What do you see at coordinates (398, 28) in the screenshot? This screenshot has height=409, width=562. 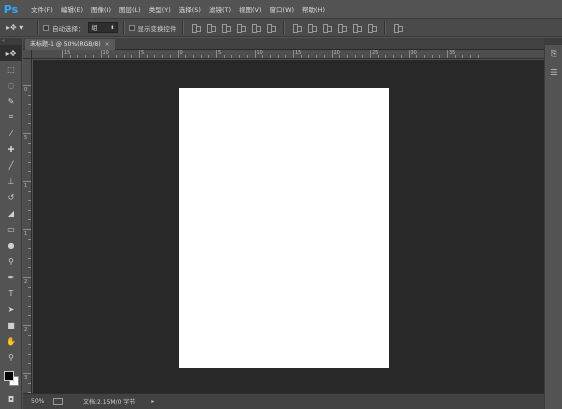 I see `auto-align-icon` at bounding box center [398, 28].